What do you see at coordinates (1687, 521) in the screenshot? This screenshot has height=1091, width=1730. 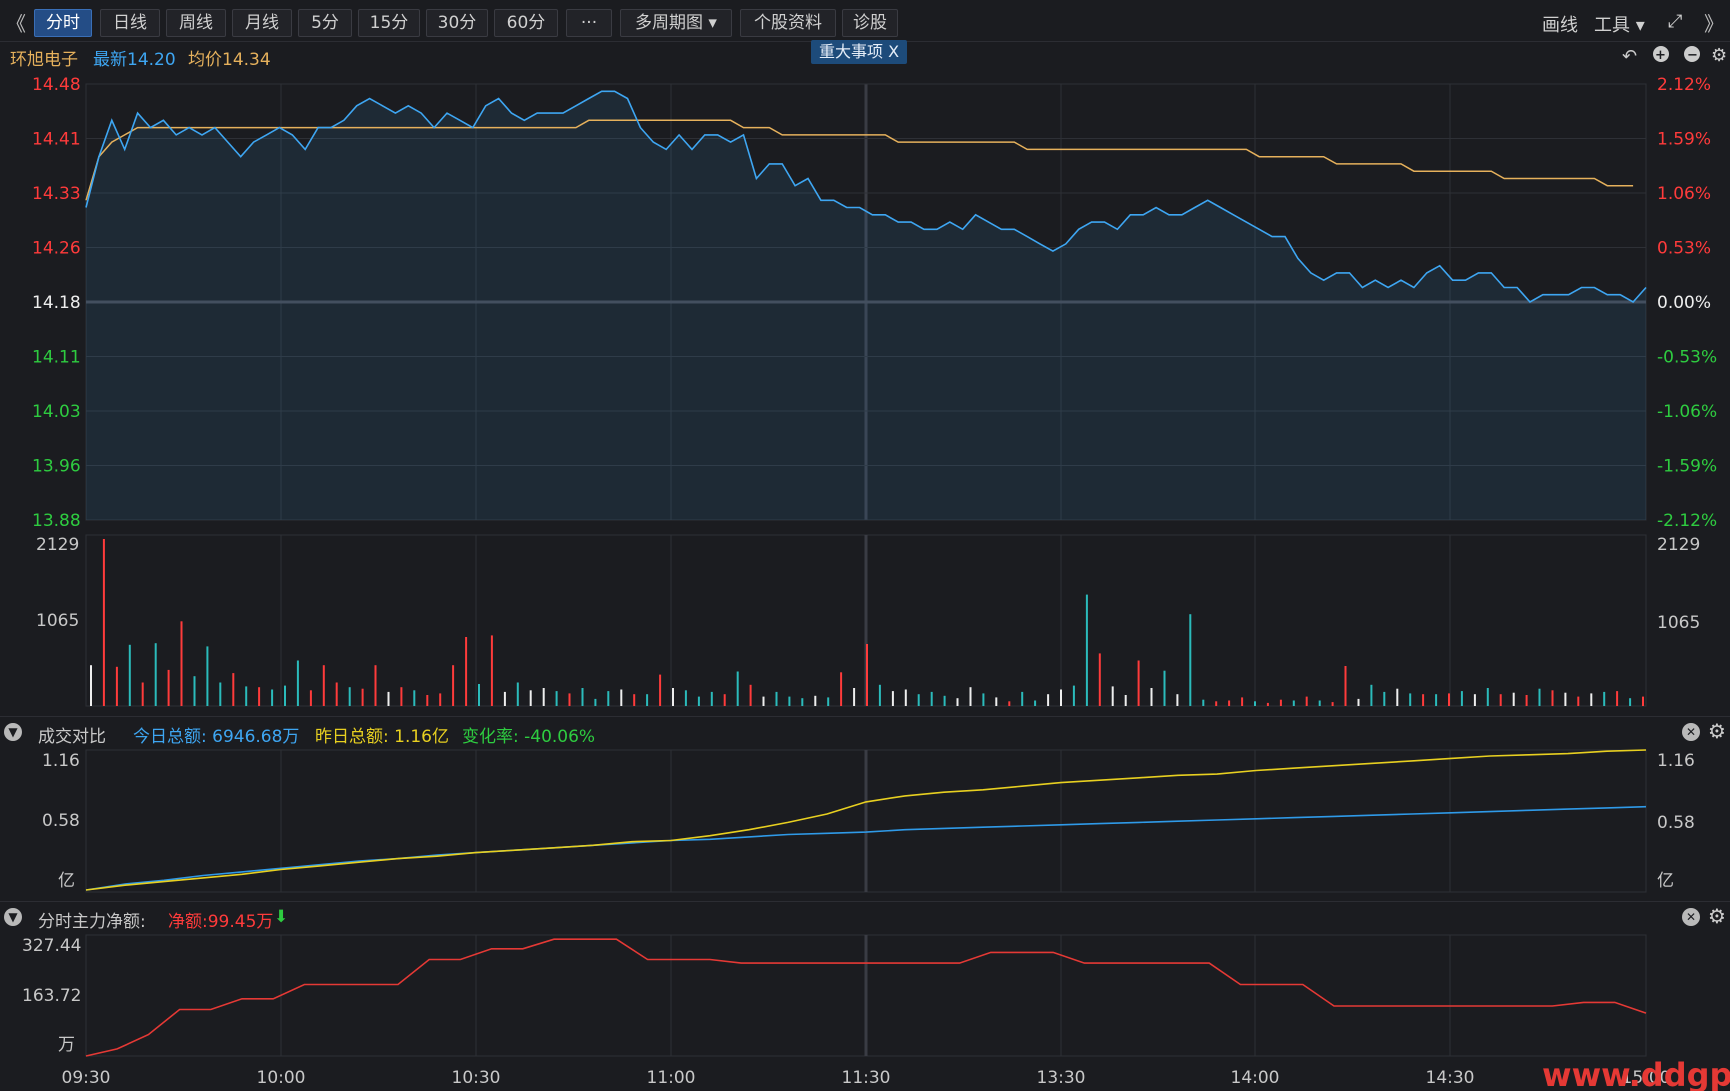 I see `pct-tick-label: -2.12%` at bounding box center [1687, 521].